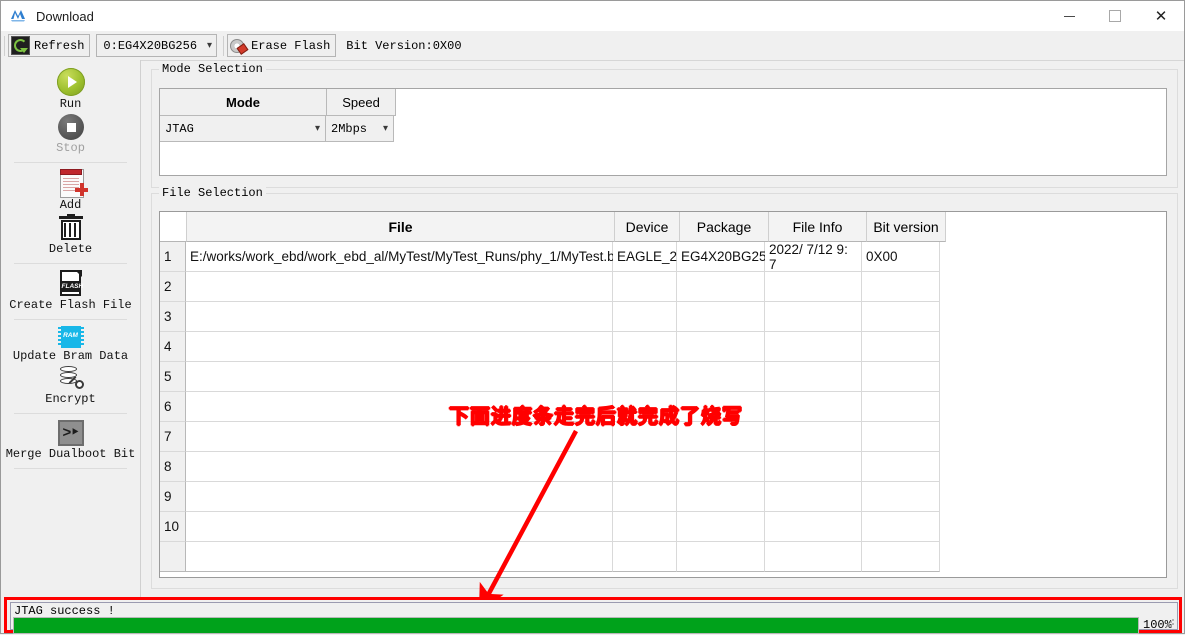 This screenshot has height=635, width=1185. Describe the element at coordinates (70, 235) in the screenshot. I see `sidebar-item-delete: Delete` at that location.